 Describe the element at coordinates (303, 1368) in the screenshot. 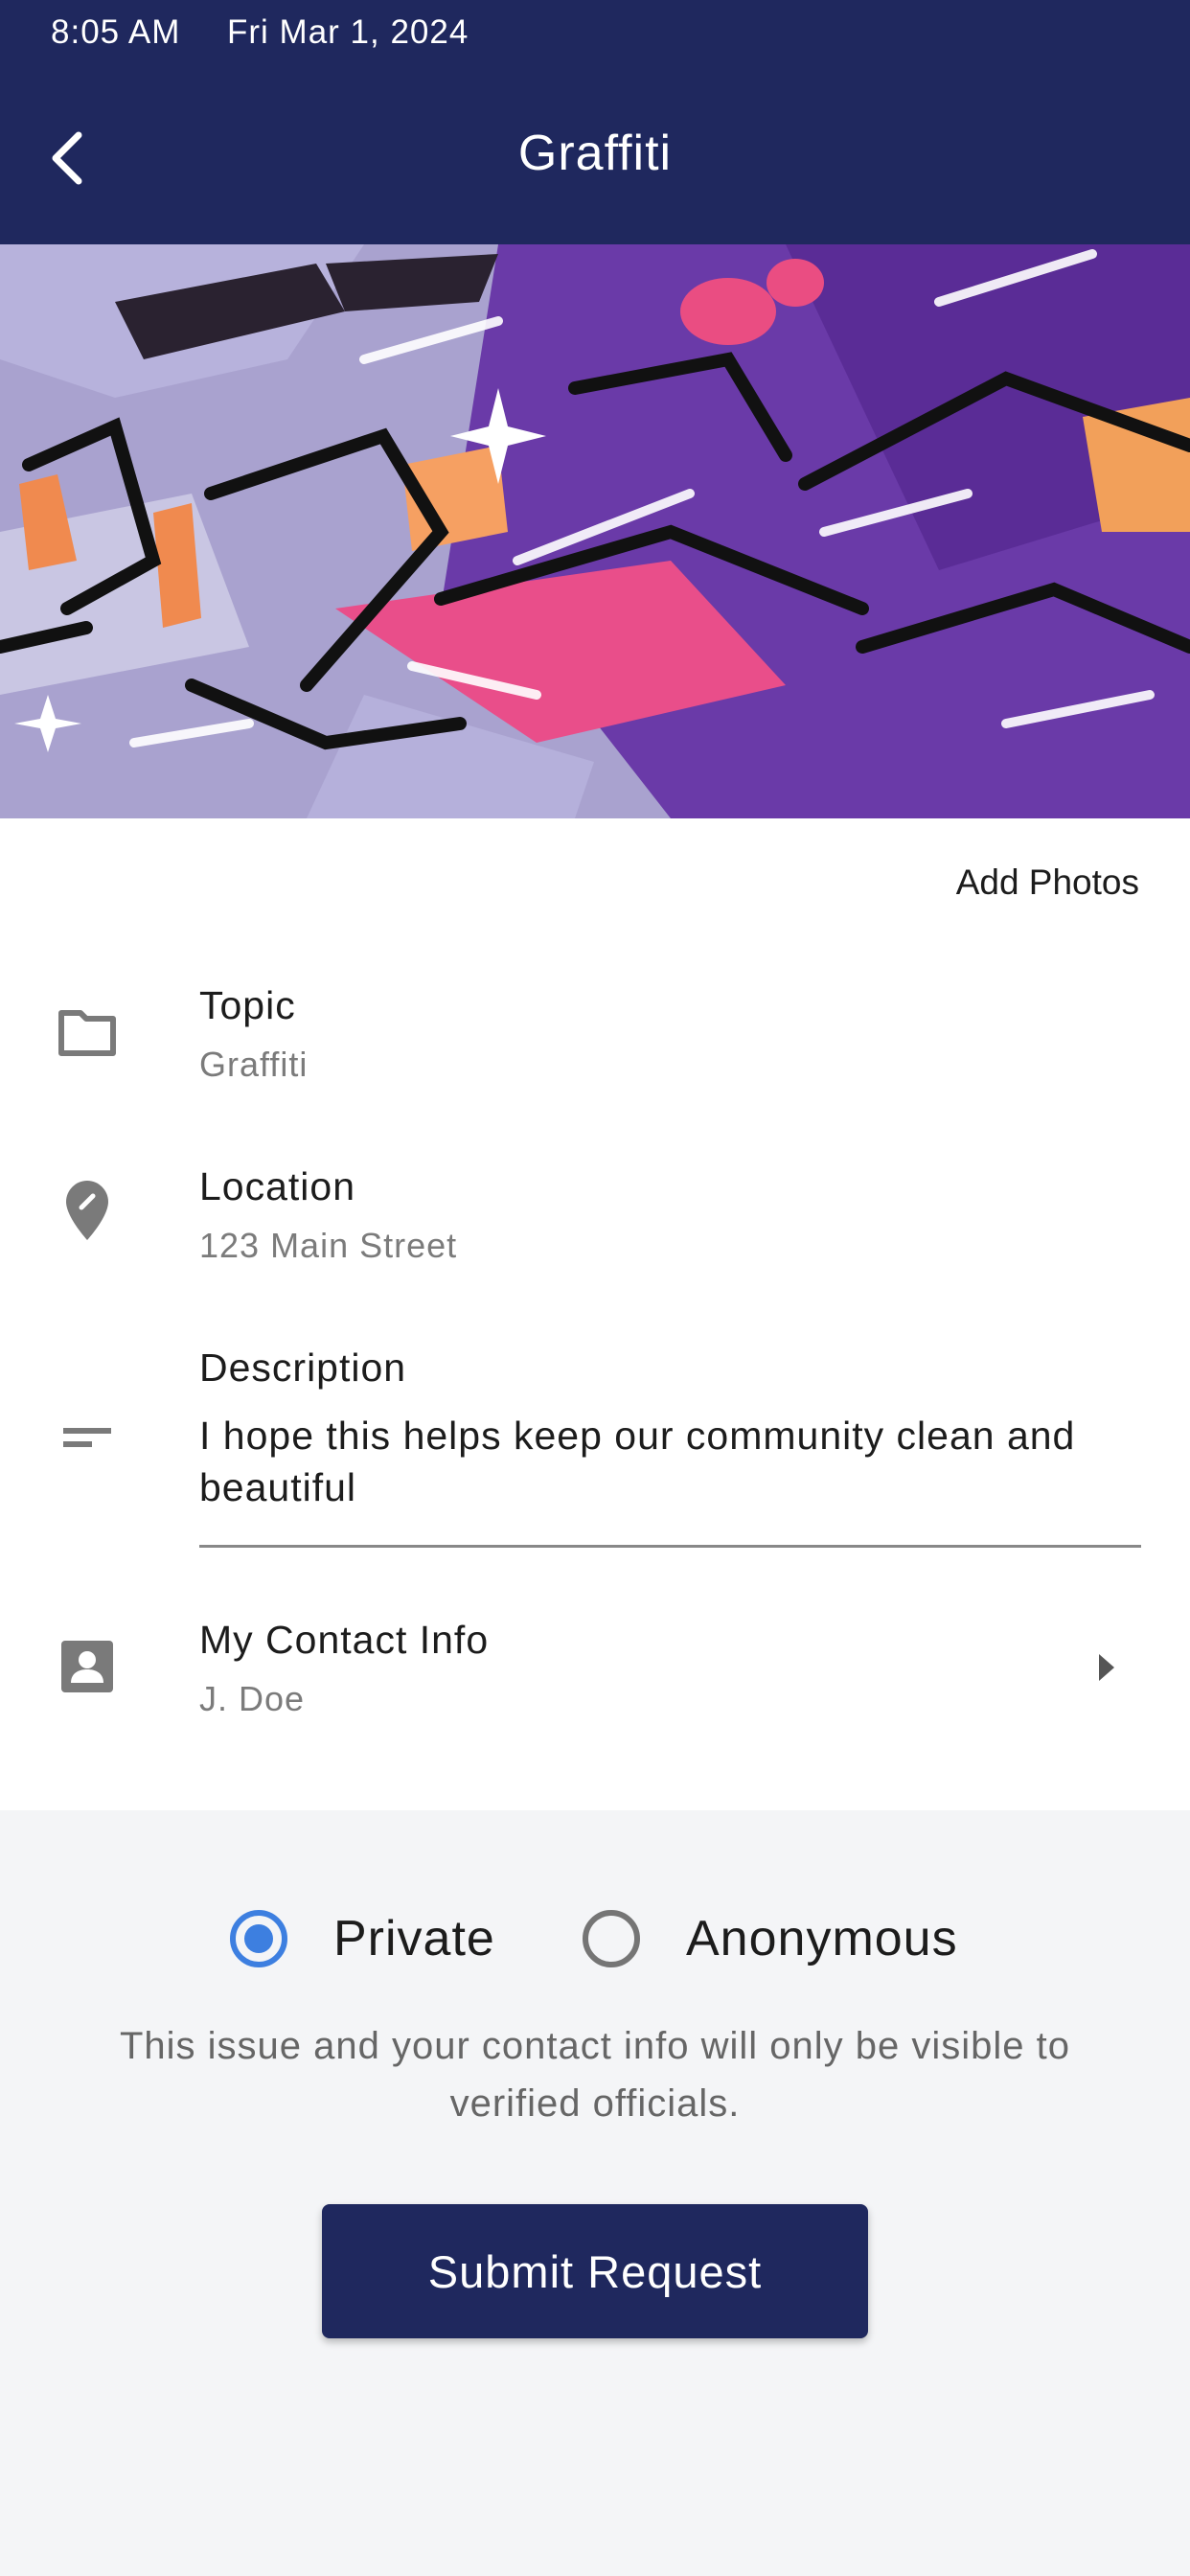

I see `description-label: Description` at that location.